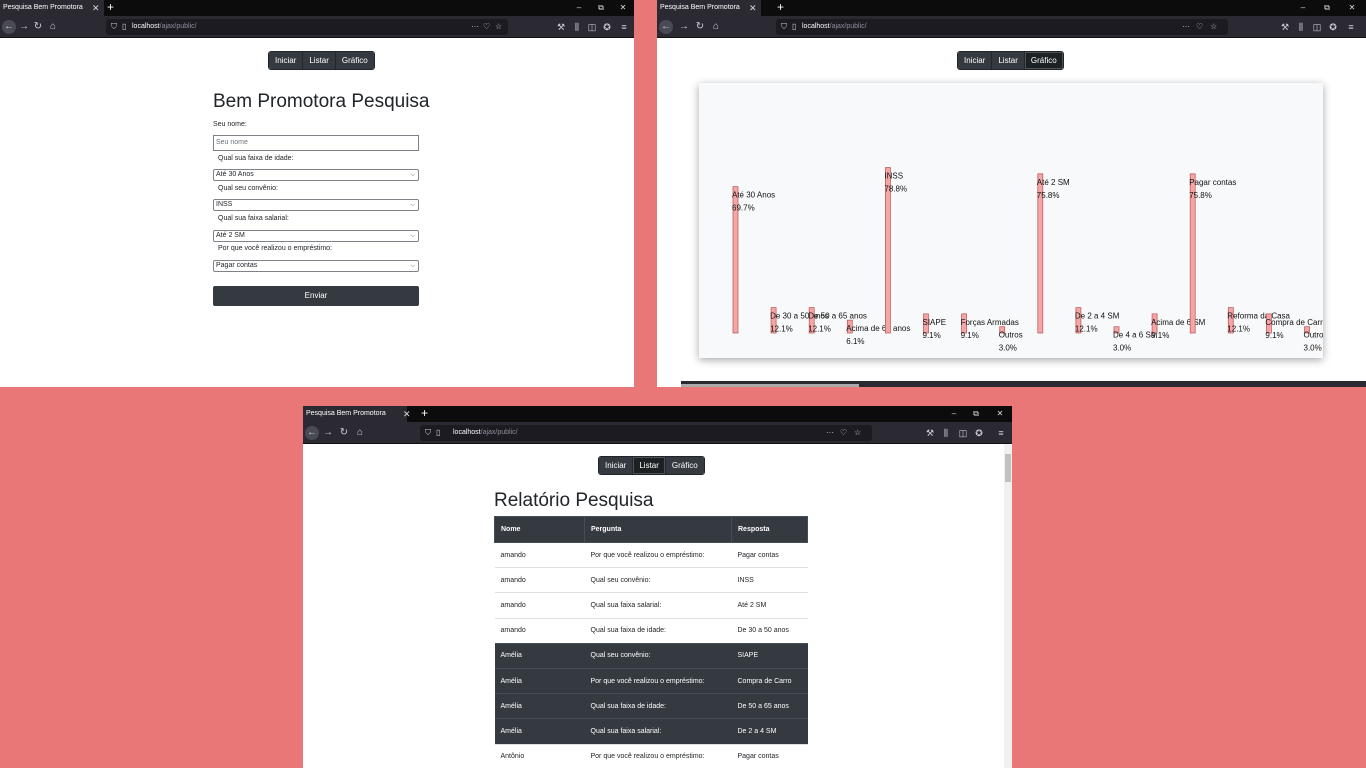  I want to click on horizontal-scrollbar, so click(1023, 384).